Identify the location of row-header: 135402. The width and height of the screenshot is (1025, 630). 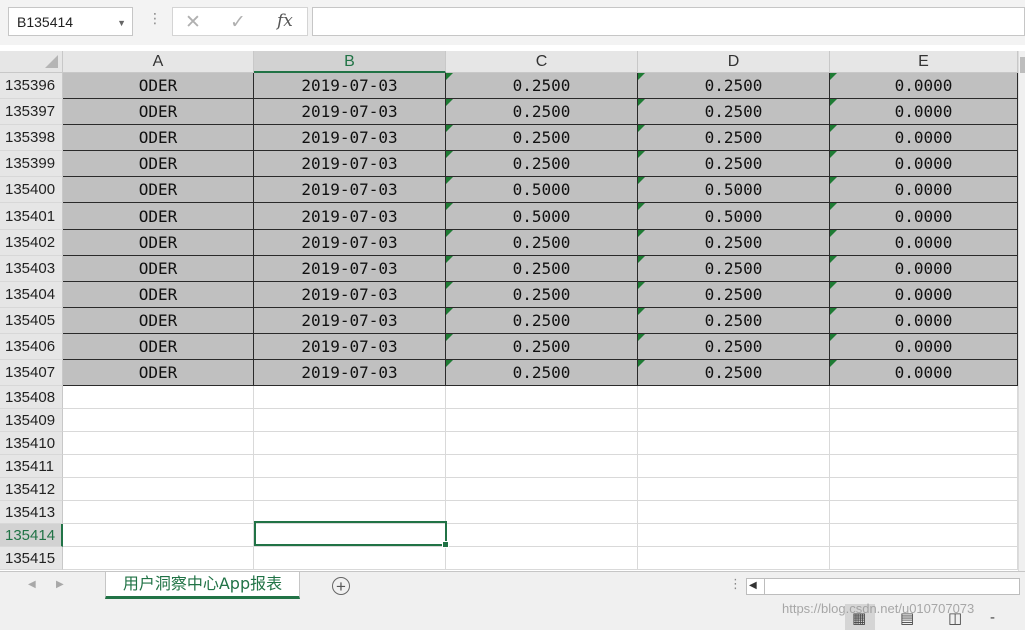
(31, 243).